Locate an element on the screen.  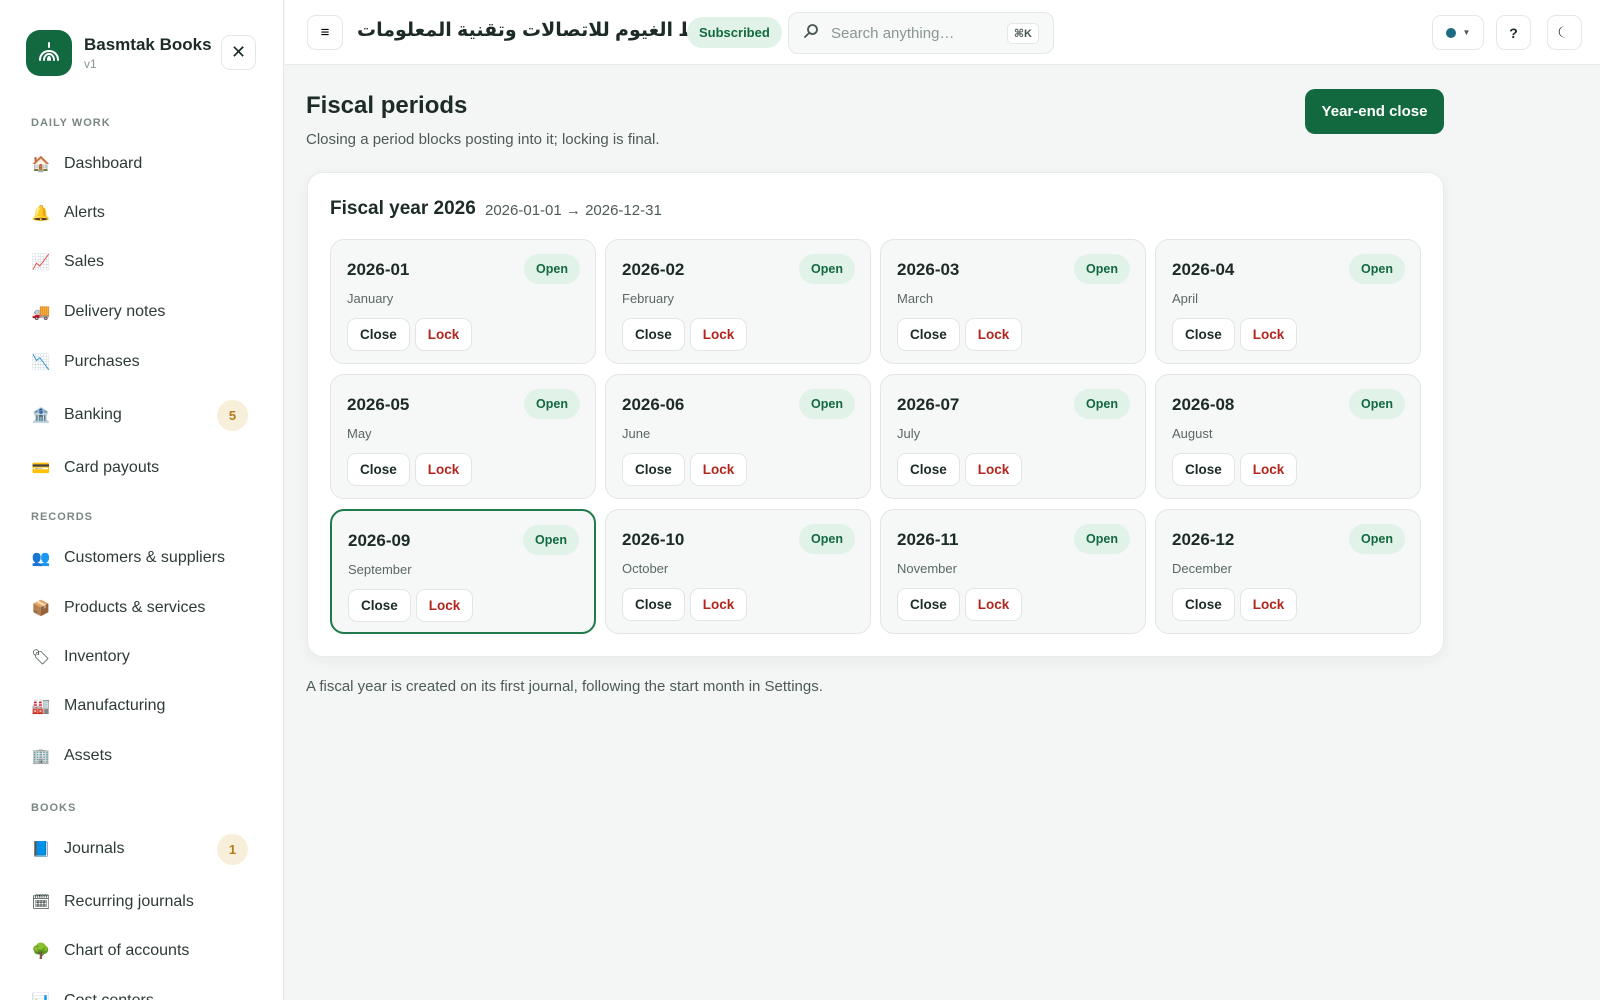
period-card: 2026-09 September Open Close Lock is located at coordinates (463, 571).